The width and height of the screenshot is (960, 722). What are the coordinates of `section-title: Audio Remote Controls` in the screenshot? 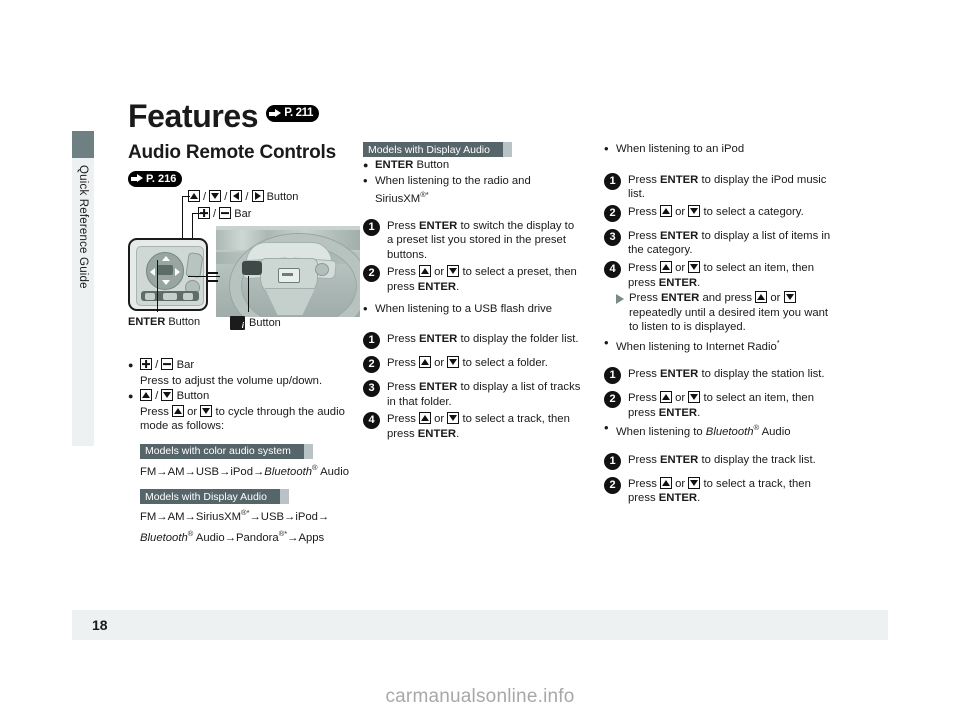 It's located at (232, 152).